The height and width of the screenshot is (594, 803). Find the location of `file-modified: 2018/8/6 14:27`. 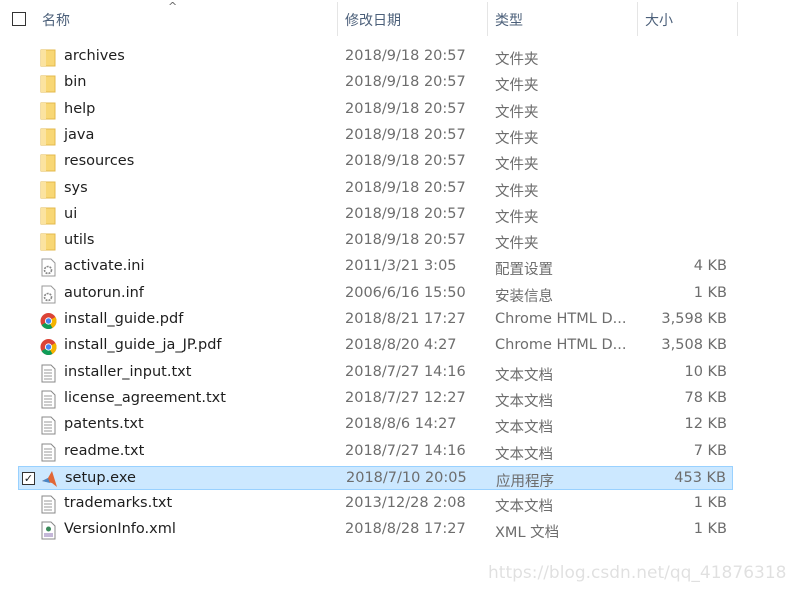

file-modified: 2018/8/6 14:27 is located at coordinates (401, 424).